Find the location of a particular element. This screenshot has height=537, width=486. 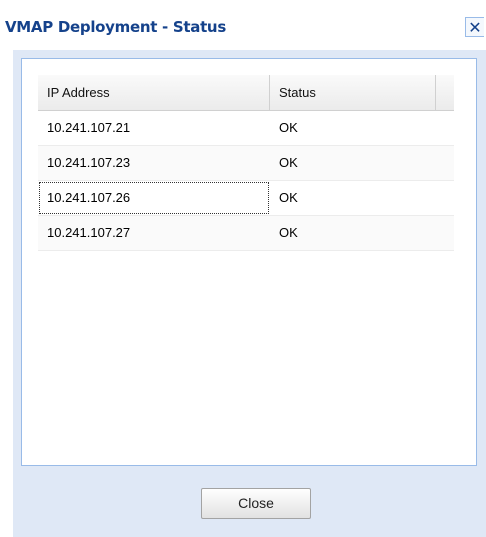

column-header-status: Status is located at coordinates (353, 92).